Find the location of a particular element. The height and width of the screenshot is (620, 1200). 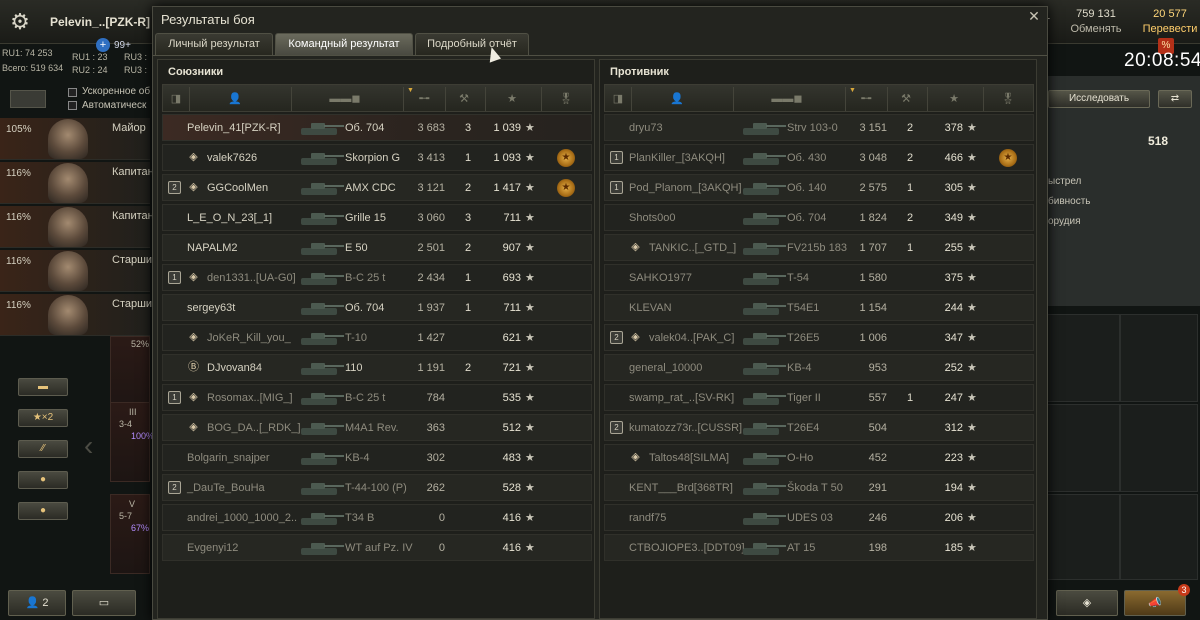

player-name: Evgenyi12 is located at coordinates (212, 548).